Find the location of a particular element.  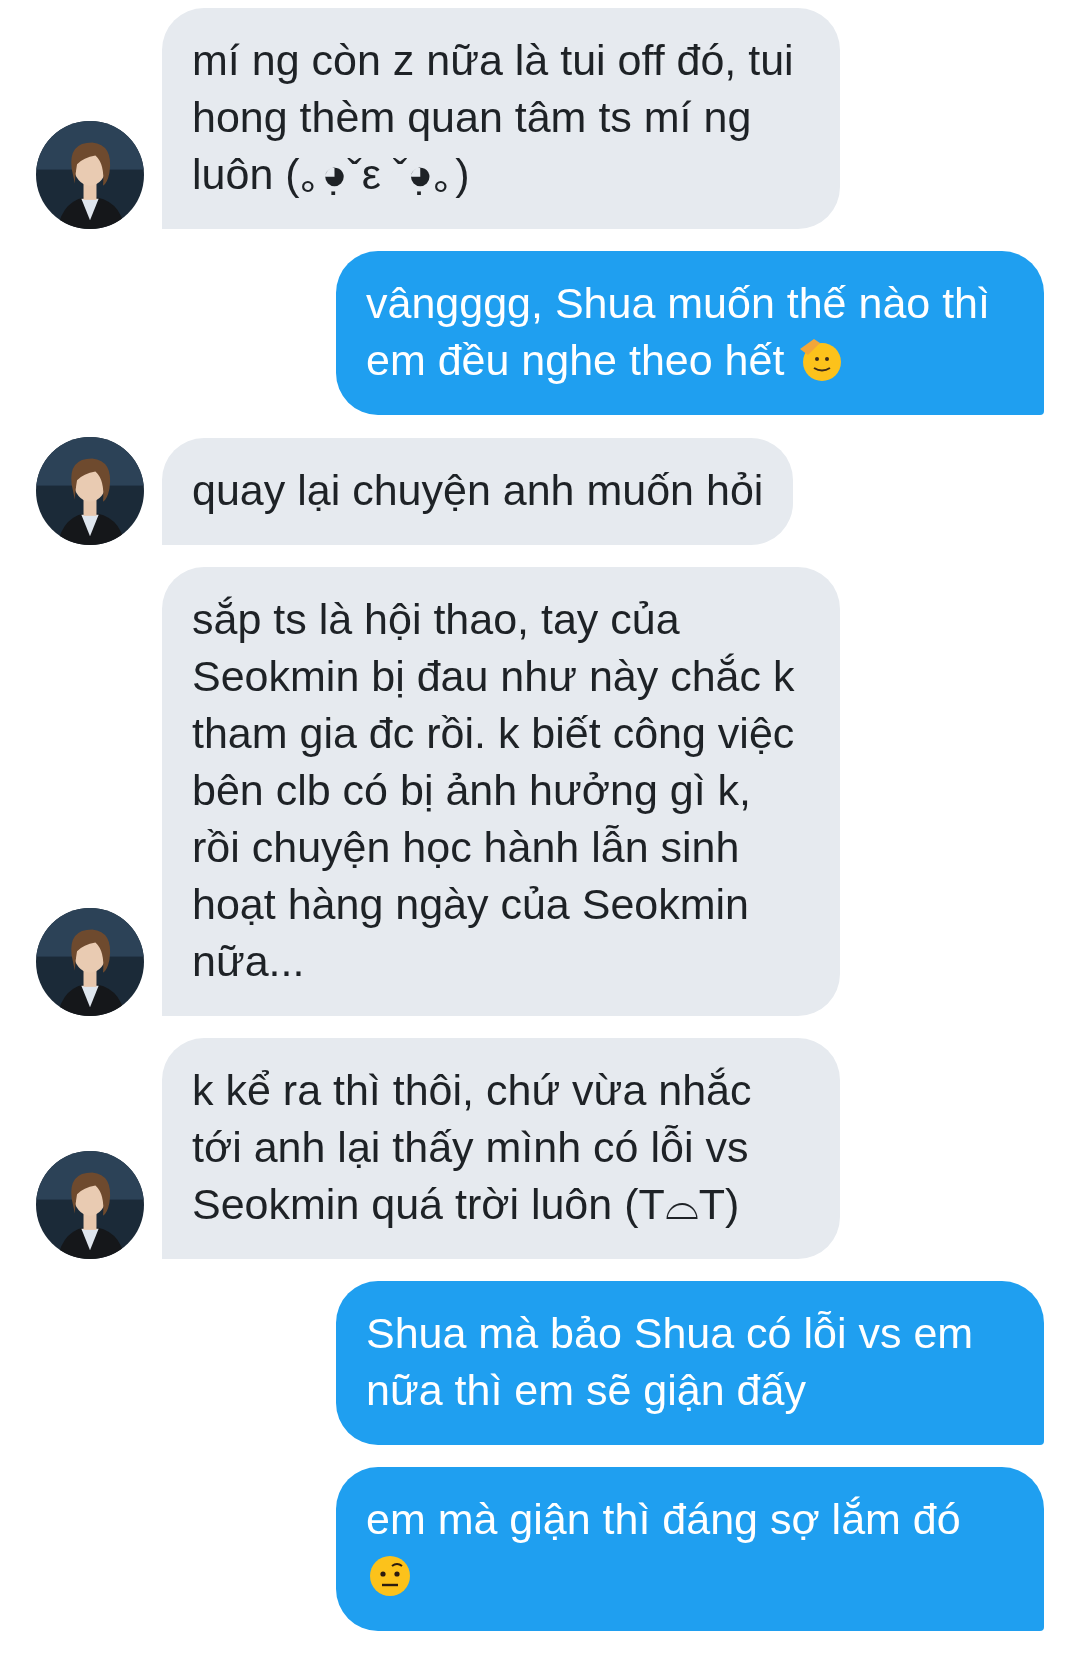

message-bubble: quay lại chuyện anh muốn hỏi is located at coordinates (478, 491).